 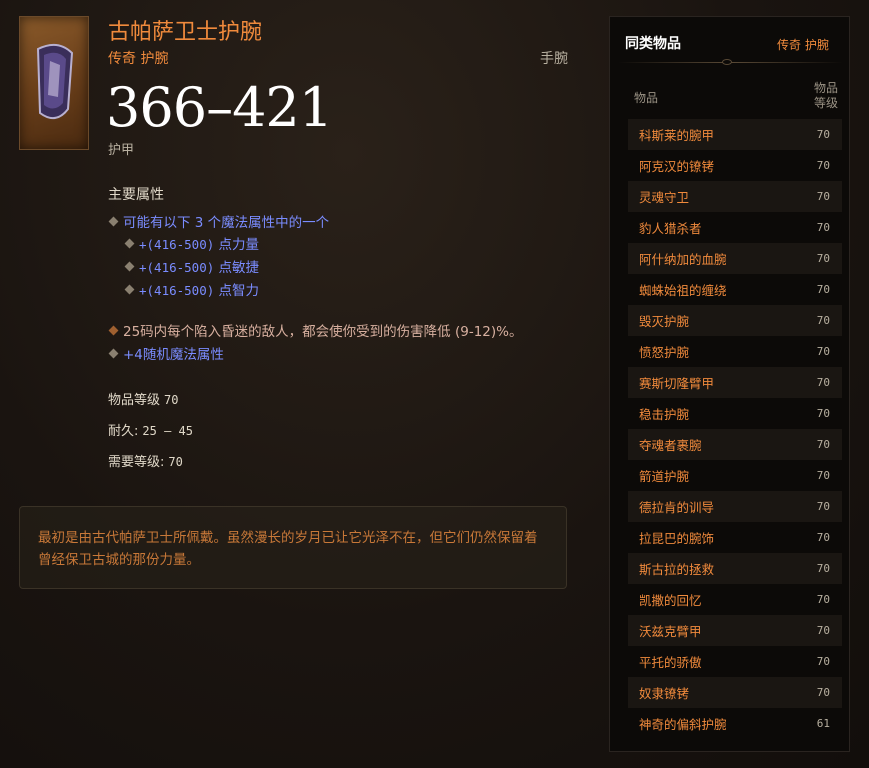 I want to click on random-affix-line: +4随机魔法属性, so click(x=166, y=353).